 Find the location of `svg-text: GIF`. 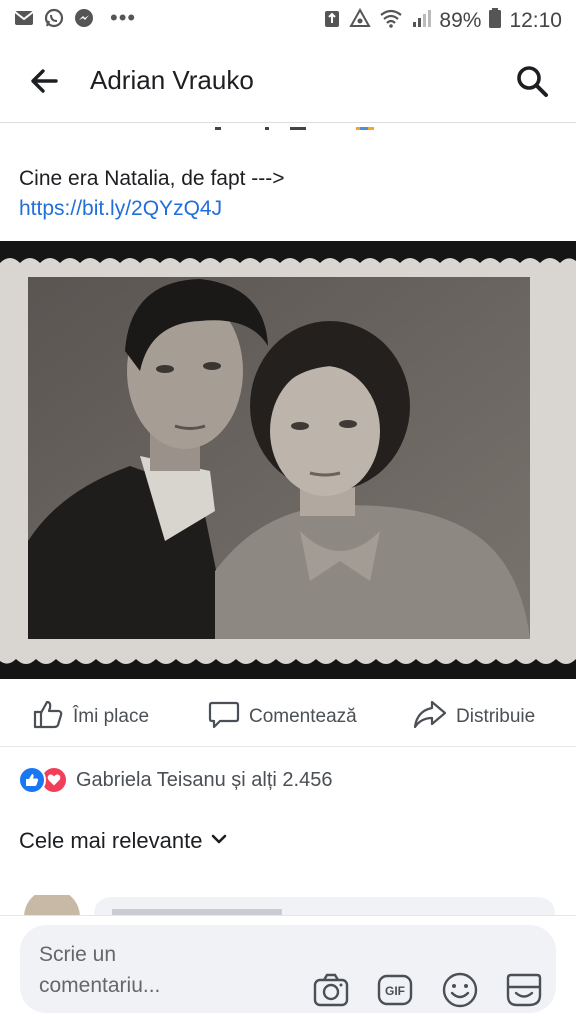

svg-text: GIF is located at coordinates (395, 991).